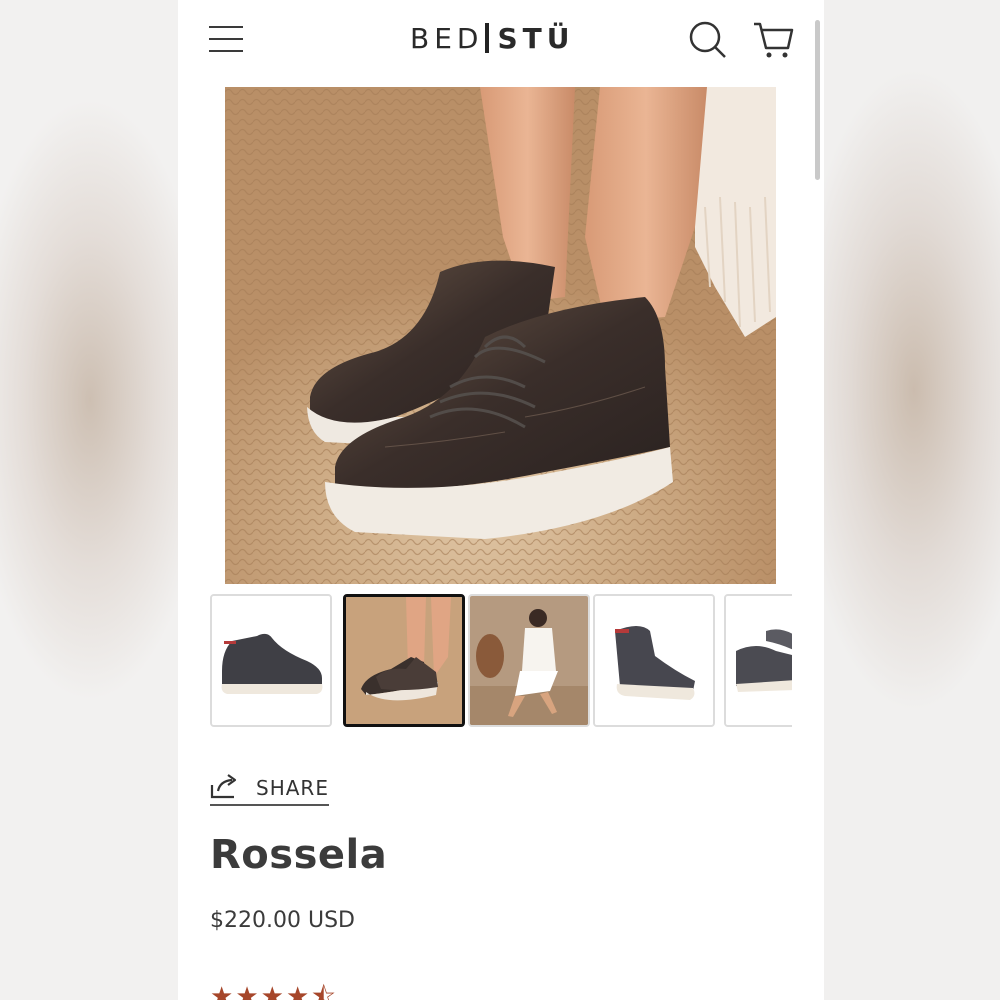  What do you see at coordinates (773, 40) in the screenshot?
I see `cart-icon` at bounding box center [773, 40].